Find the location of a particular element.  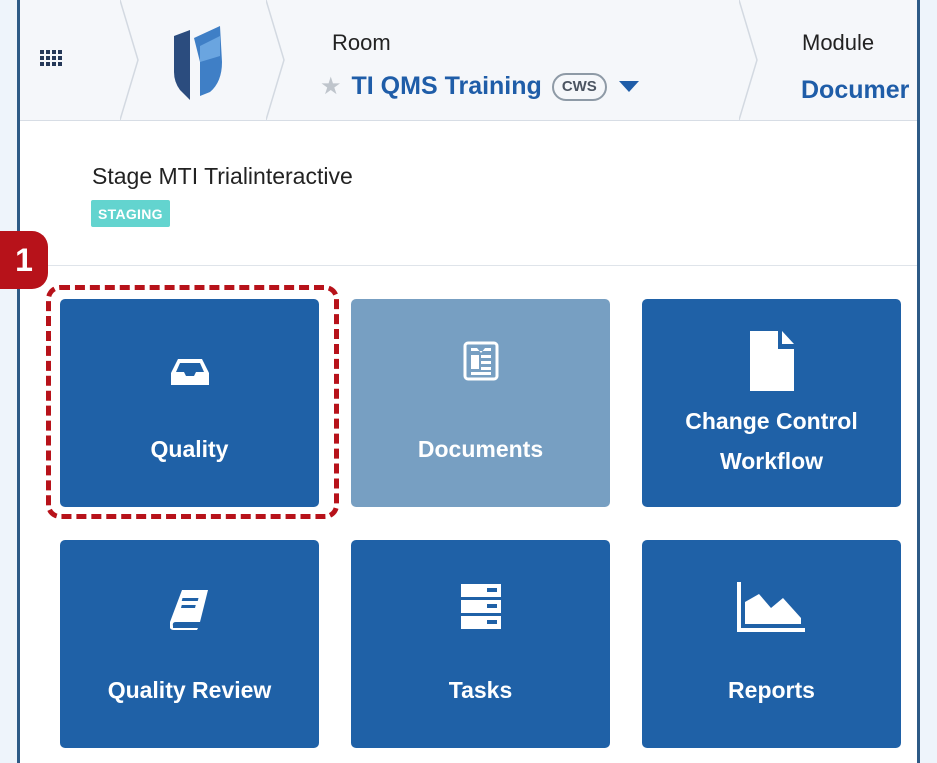

room-selector: ★ TI QMS Training CWS is located at coordinates (479, 86).